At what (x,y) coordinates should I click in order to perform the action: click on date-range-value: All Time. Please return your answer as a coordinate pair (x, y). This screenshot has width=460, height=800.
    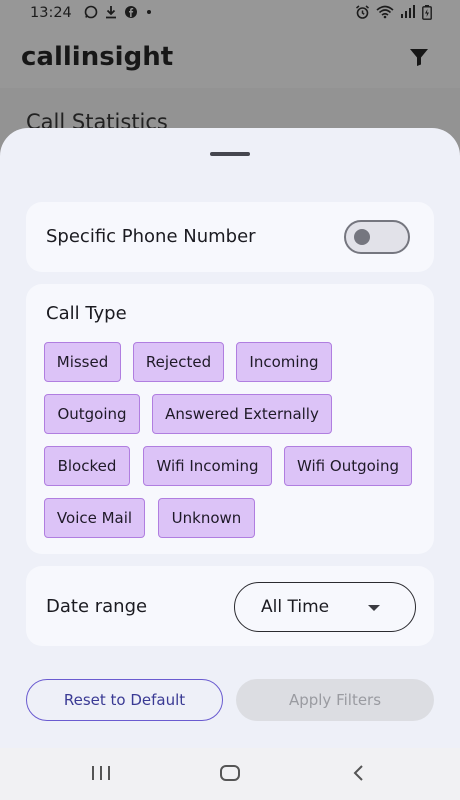
    Looking at the image, I should click on (295, 607).